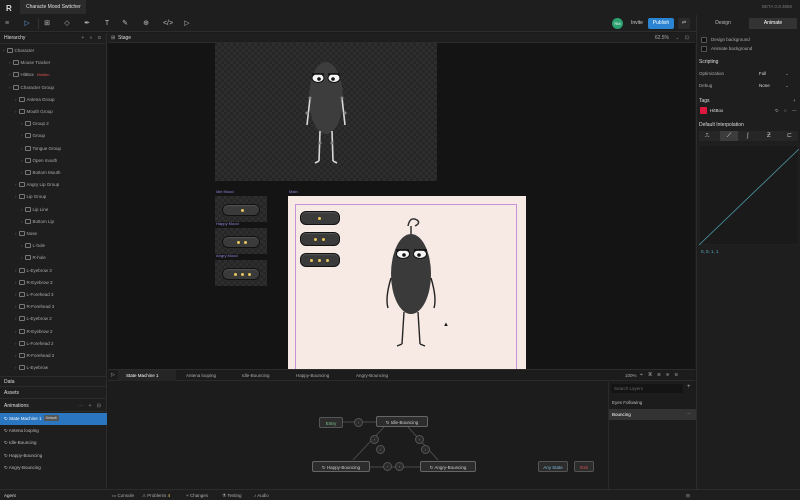 The height and width of the screenshot is (500, 800). I want to click on hierarchy-item: › R-Forehead 2, so click(53, 356).